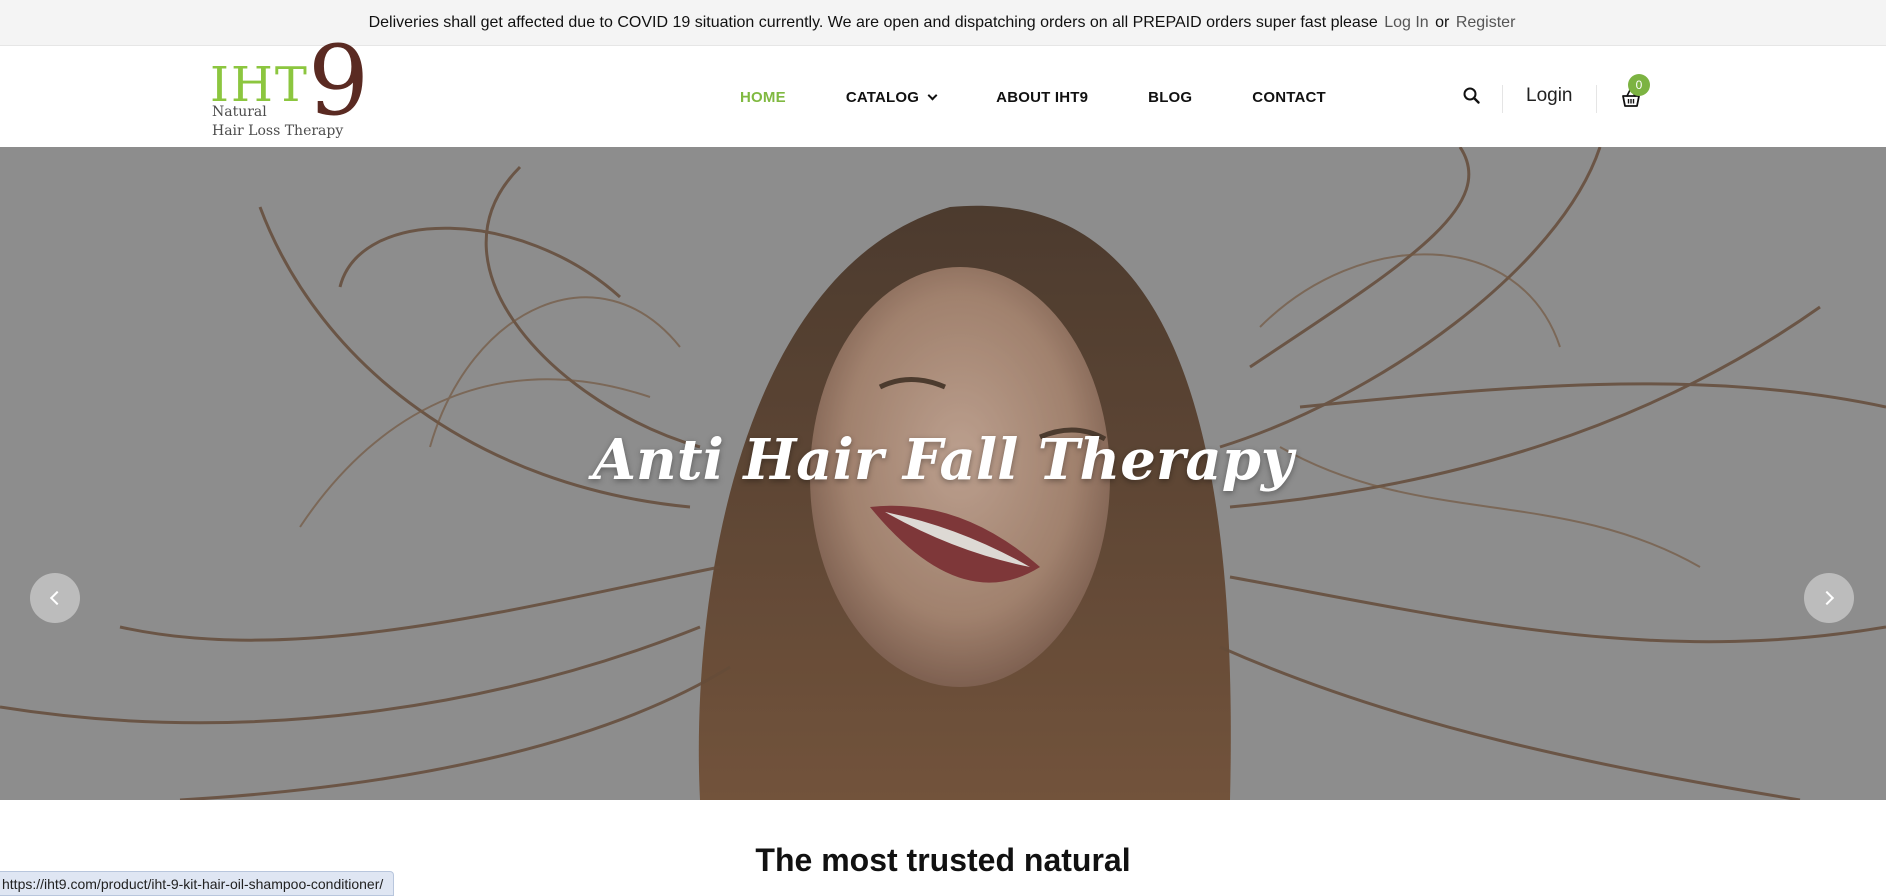 The width and height of the screenshot is (1886, 896). I want to click on nav-item-home: HOME, so click(763, 97).